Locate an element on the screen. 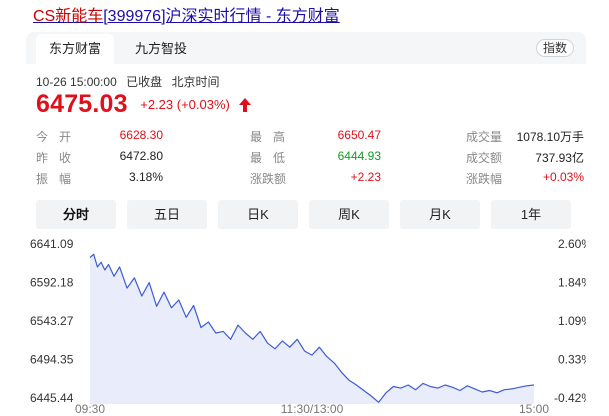 This screenshot has width=609, height=416. period-weekly-k: 周K is located at coordinates (349, 214).